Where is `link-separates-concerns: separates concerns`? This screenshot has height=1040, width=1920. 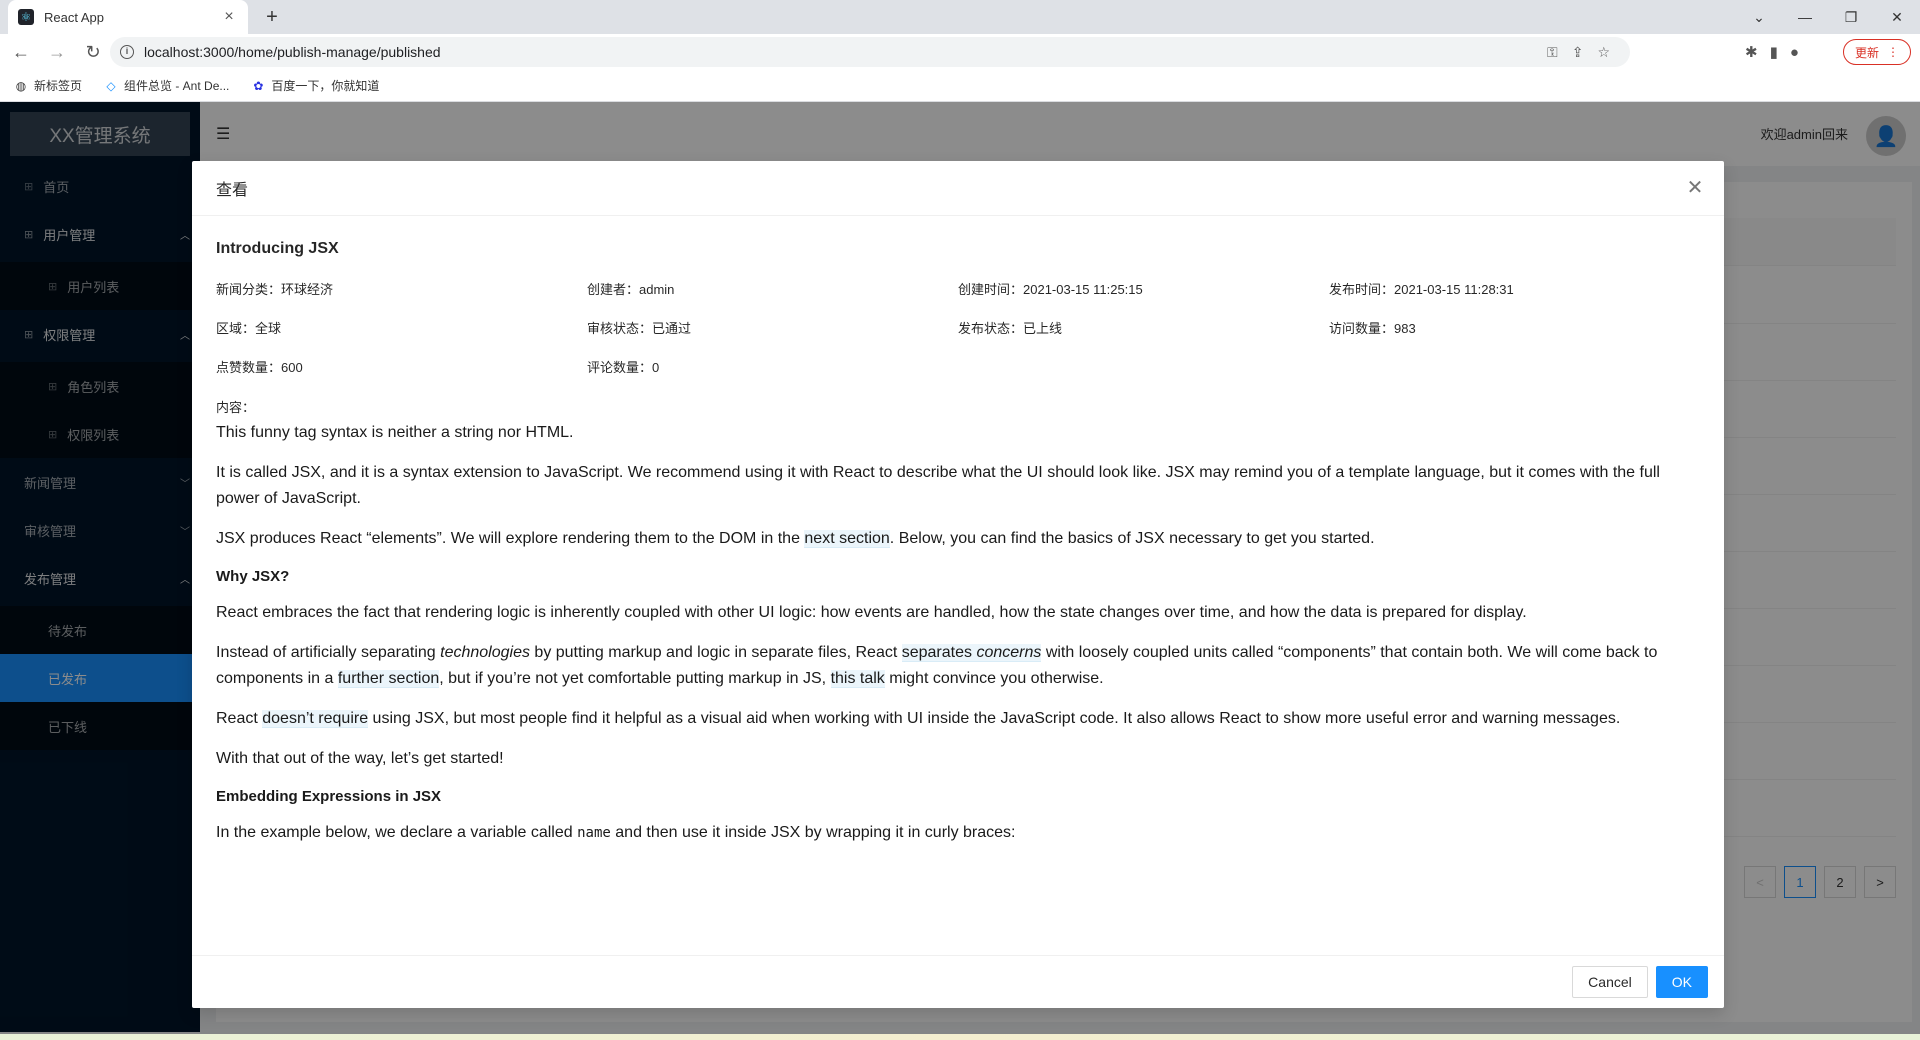
link-separates-concerns: separates concerns is located at coordinates (971, 653).